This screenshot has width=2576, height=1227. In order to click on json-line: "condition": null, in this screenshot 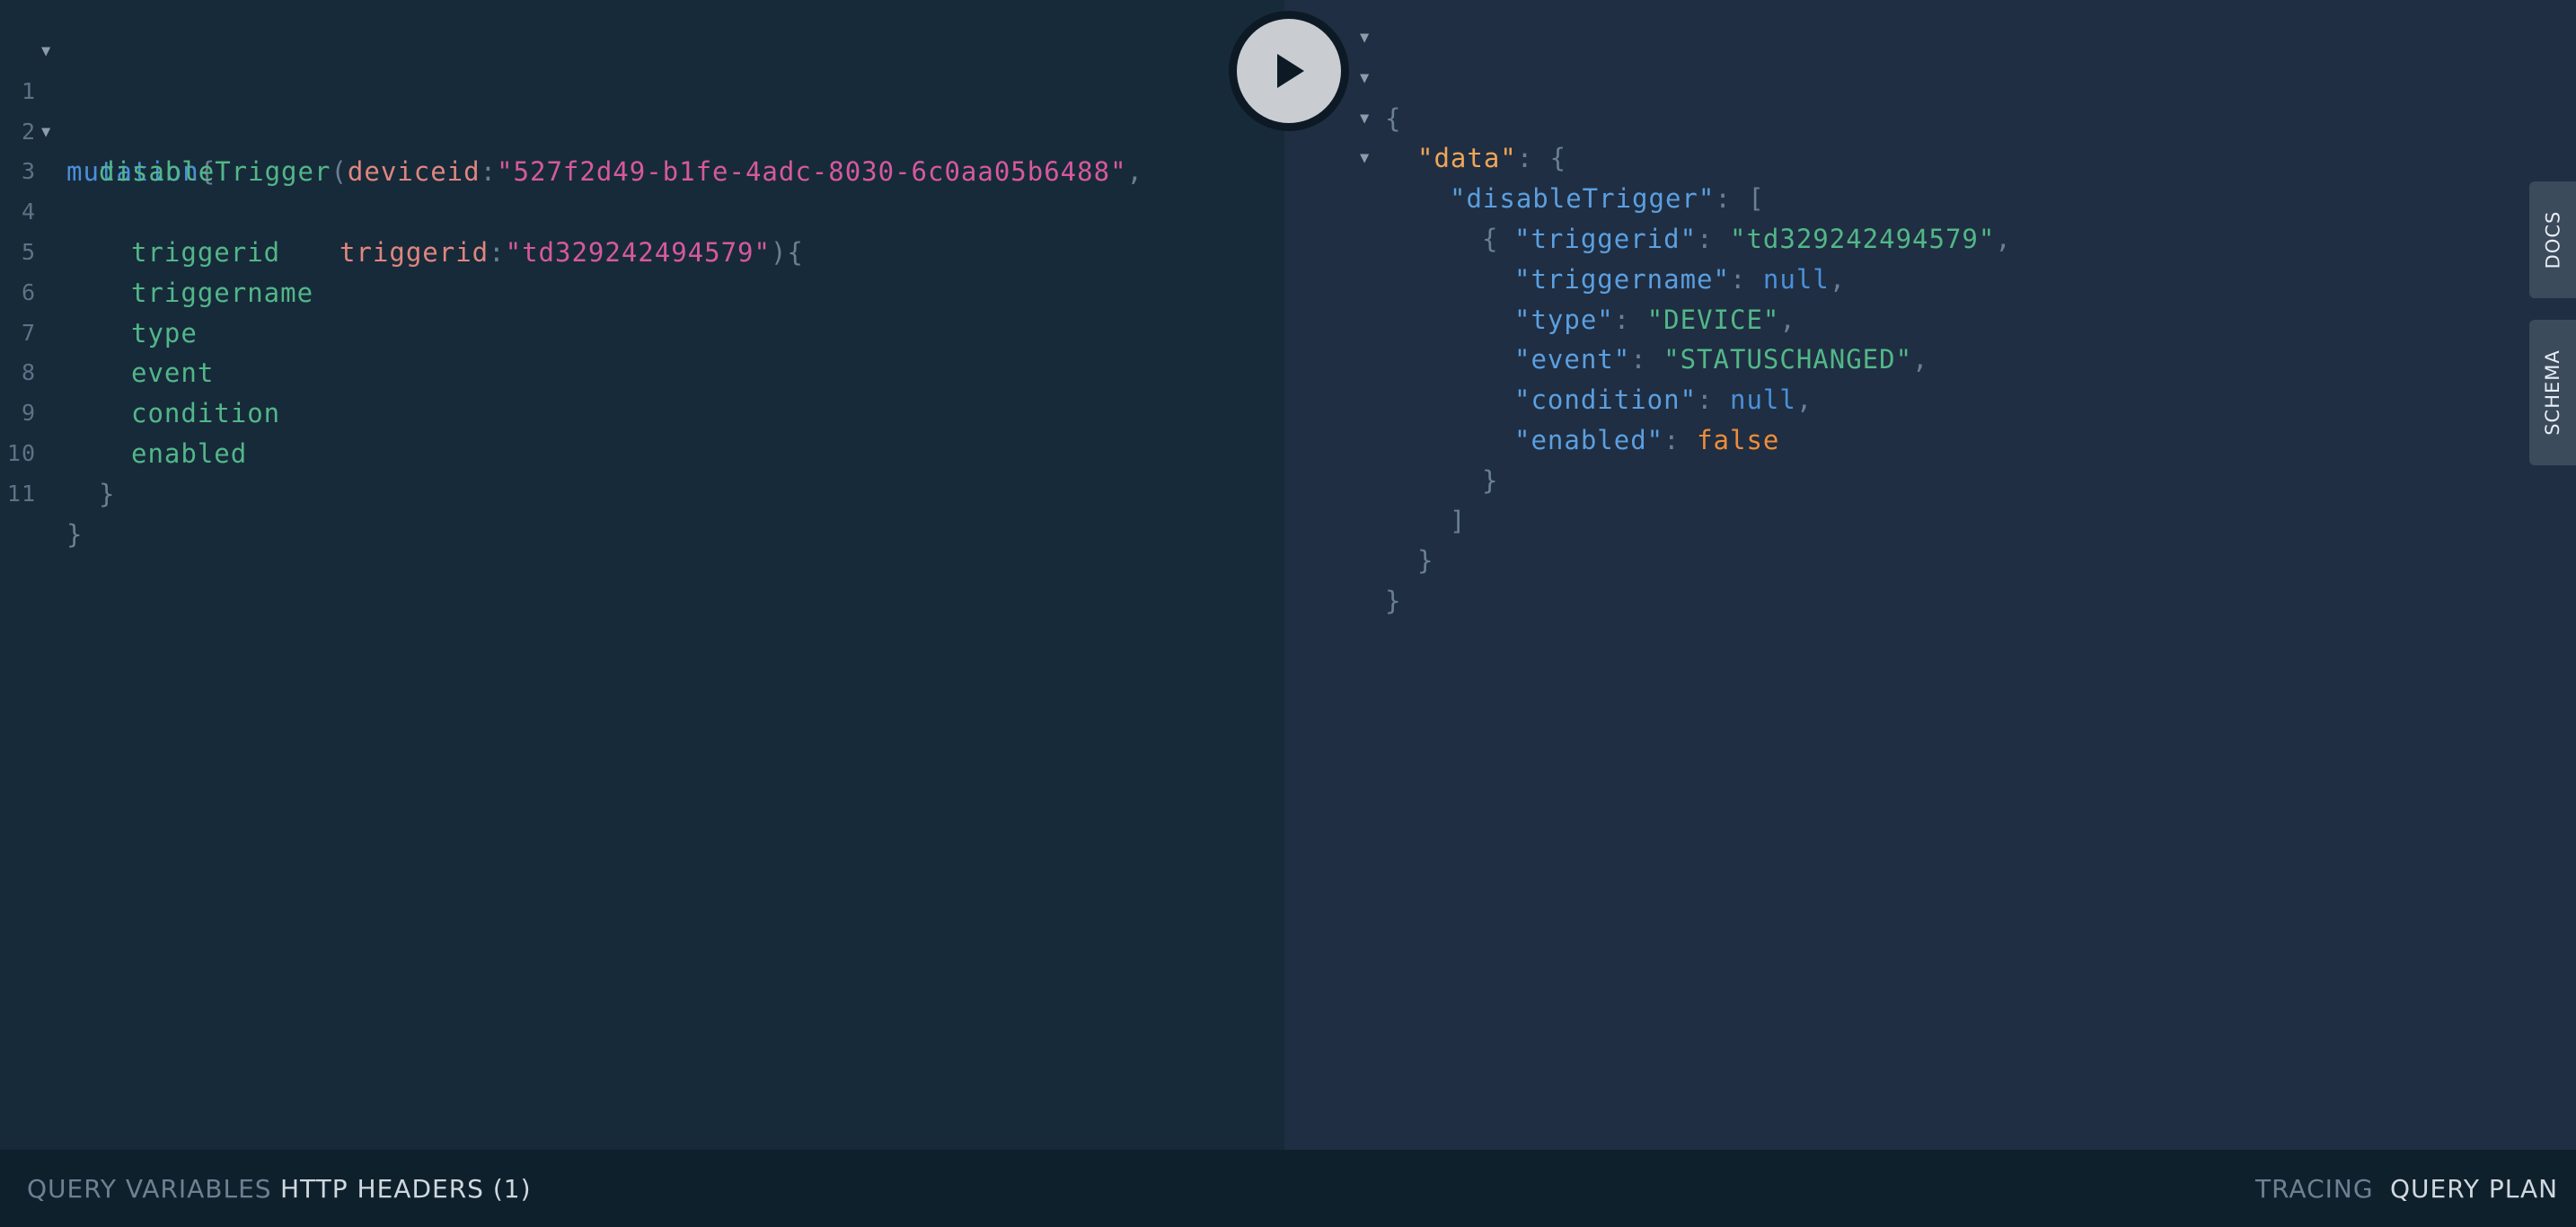, I will do `click(1663, 400)`.